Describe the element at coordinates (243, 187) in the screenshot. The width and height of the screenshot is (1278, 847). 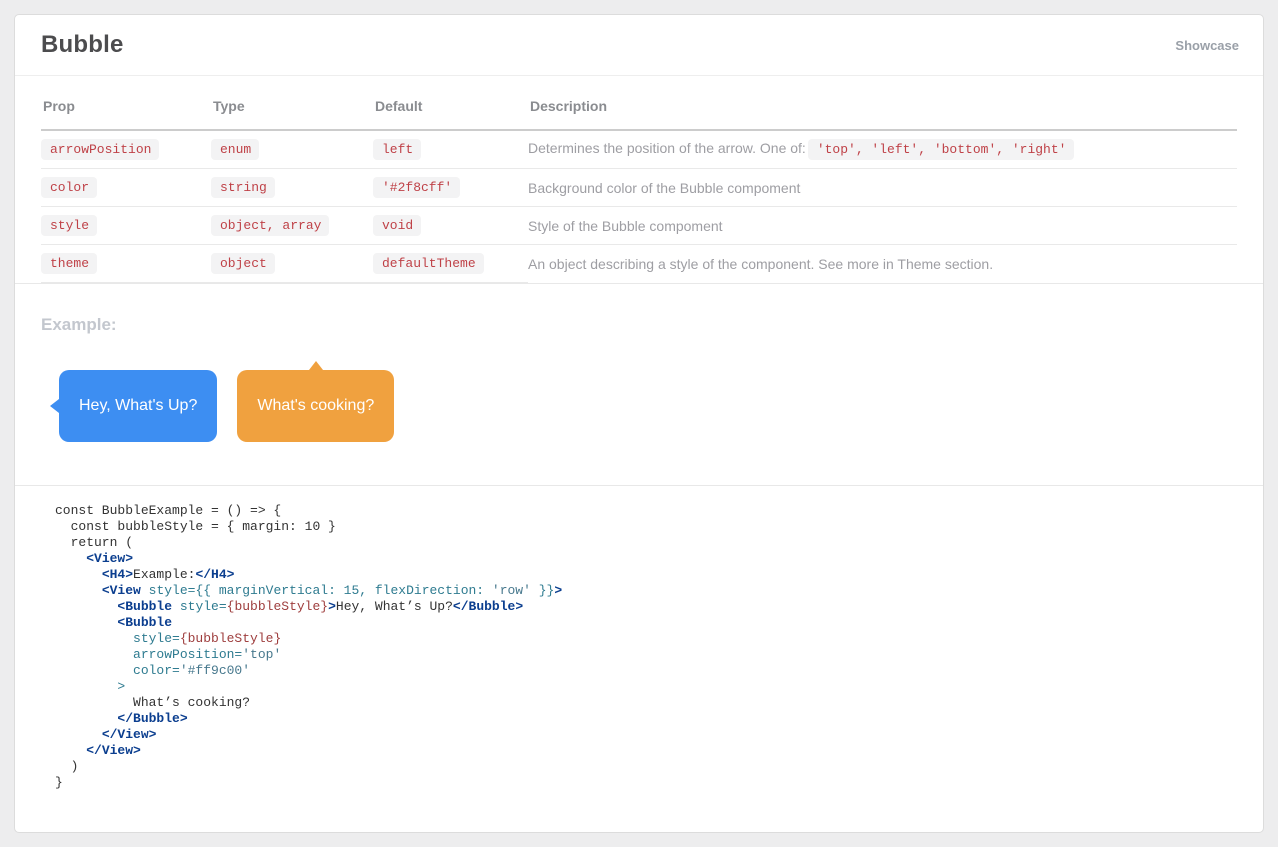
I see `type-badge: string` at that location.